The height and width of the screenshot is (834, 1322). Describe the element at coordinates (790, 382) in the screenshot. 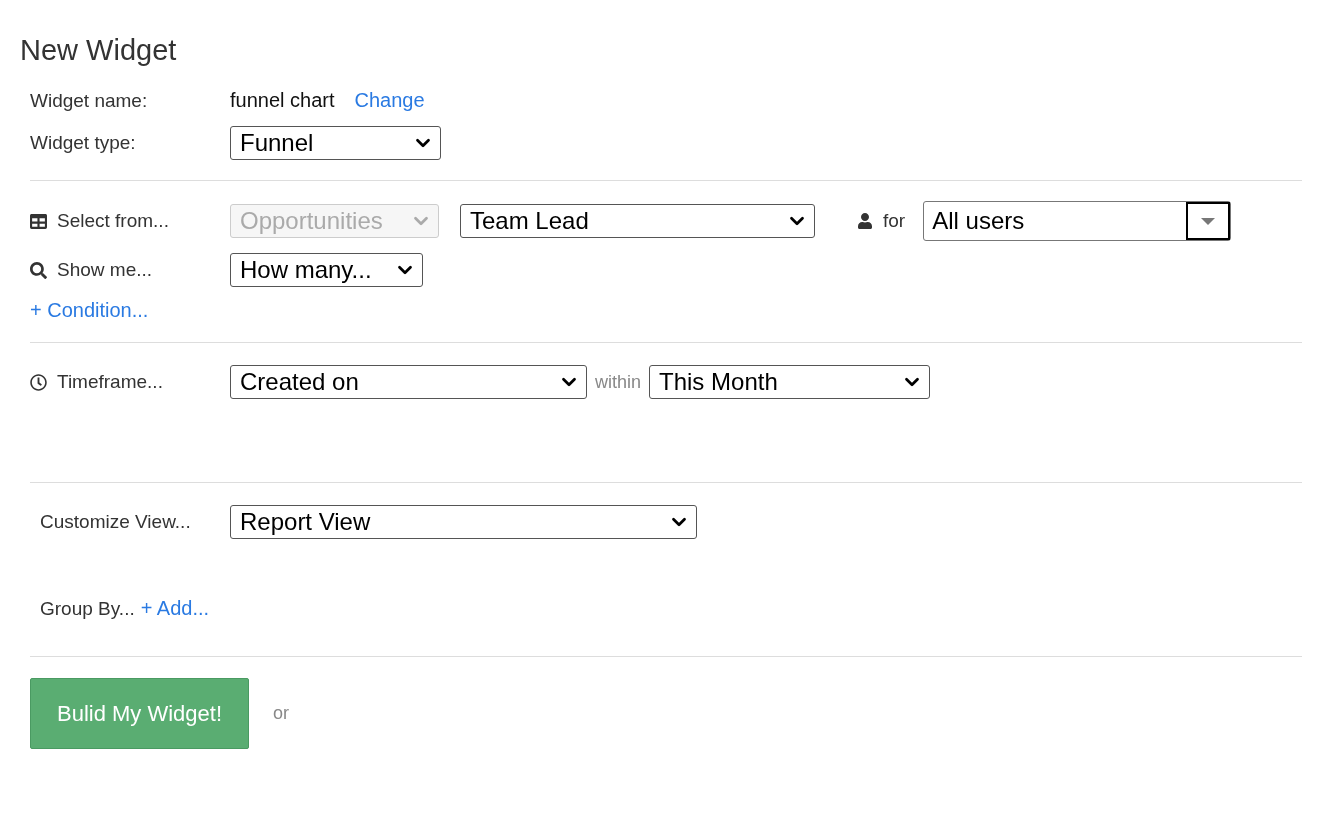

I see `period-dropdown: This Month` at that location.